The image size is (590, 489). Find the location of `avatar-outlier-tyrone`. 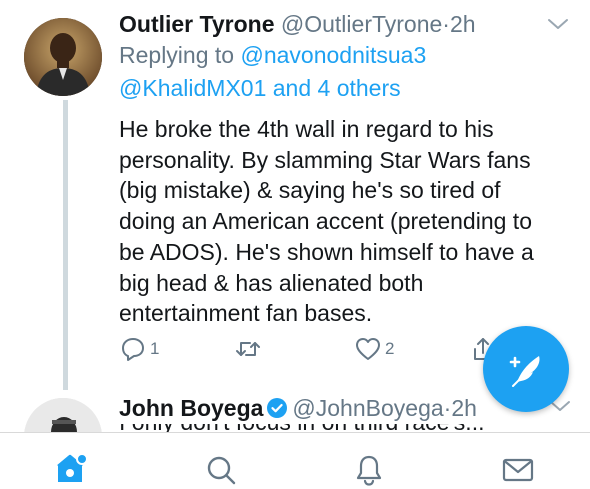

avatar-outlier-tyrone is located at coordinates (63, 57).